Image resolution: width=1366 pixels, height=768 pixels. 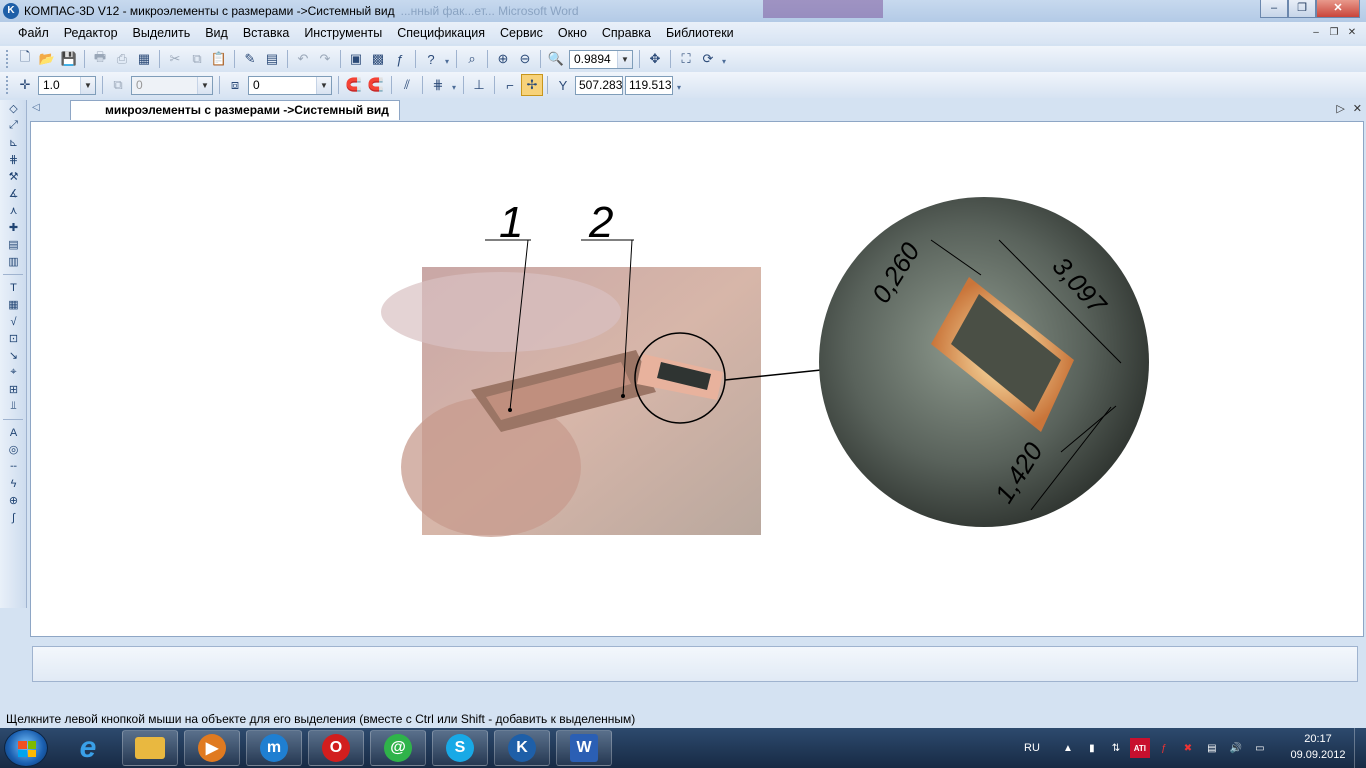 I want to click on minimize-button: –, so click(x=1274, y=9).